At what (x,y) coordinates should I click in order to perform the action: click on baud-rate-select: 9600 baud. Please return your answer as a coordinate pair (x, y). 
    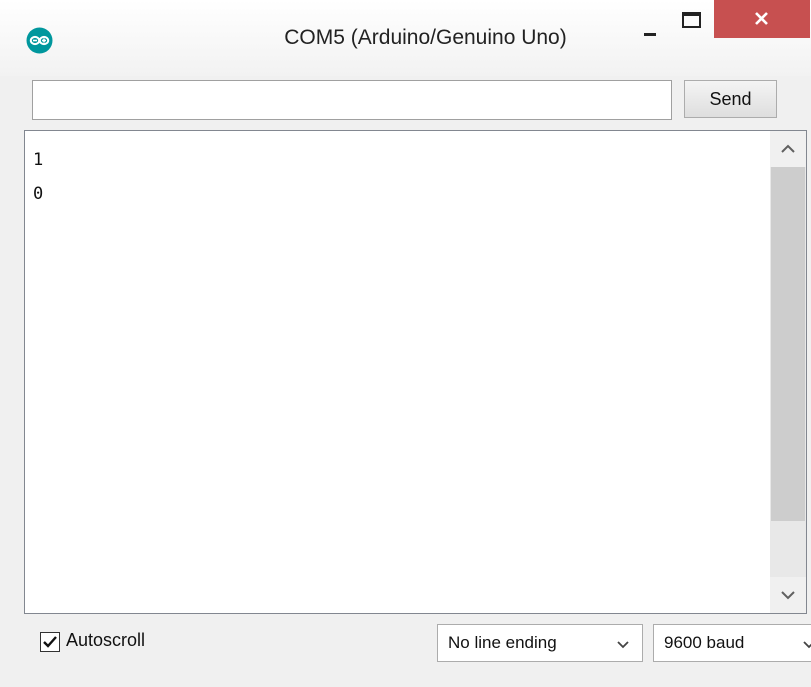
    Looking at the image, I should click on (732, 643).